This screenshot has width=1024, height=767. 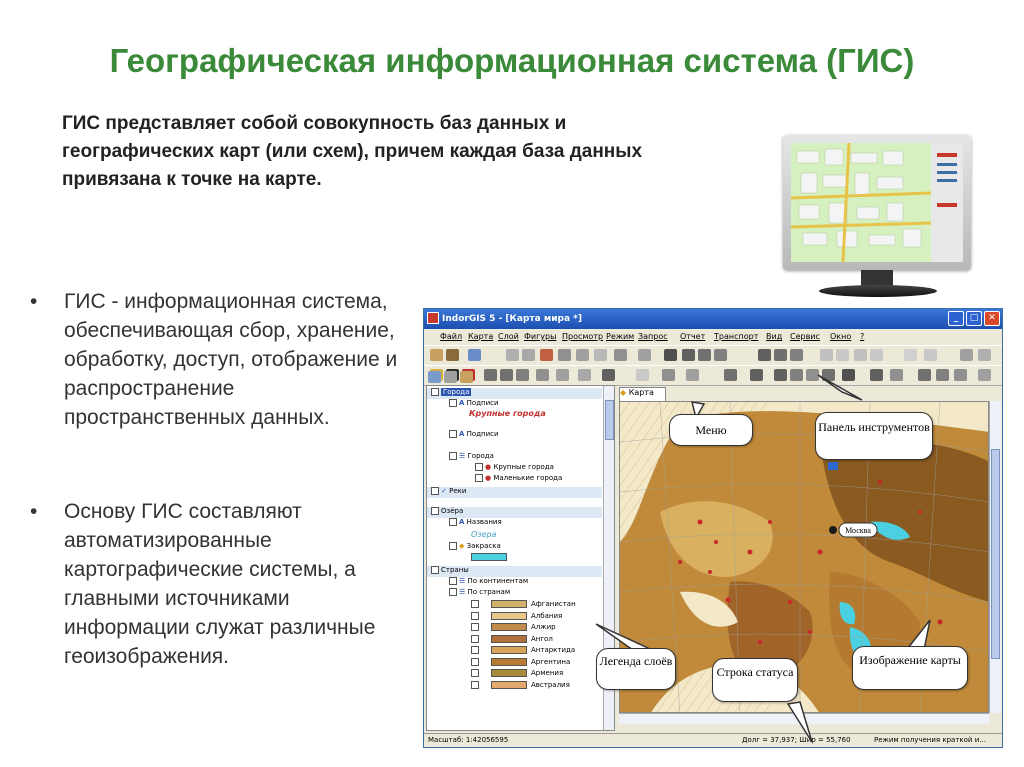 I want to click on callout-status-bar: Строка статуса, so click(x=755, y=680).